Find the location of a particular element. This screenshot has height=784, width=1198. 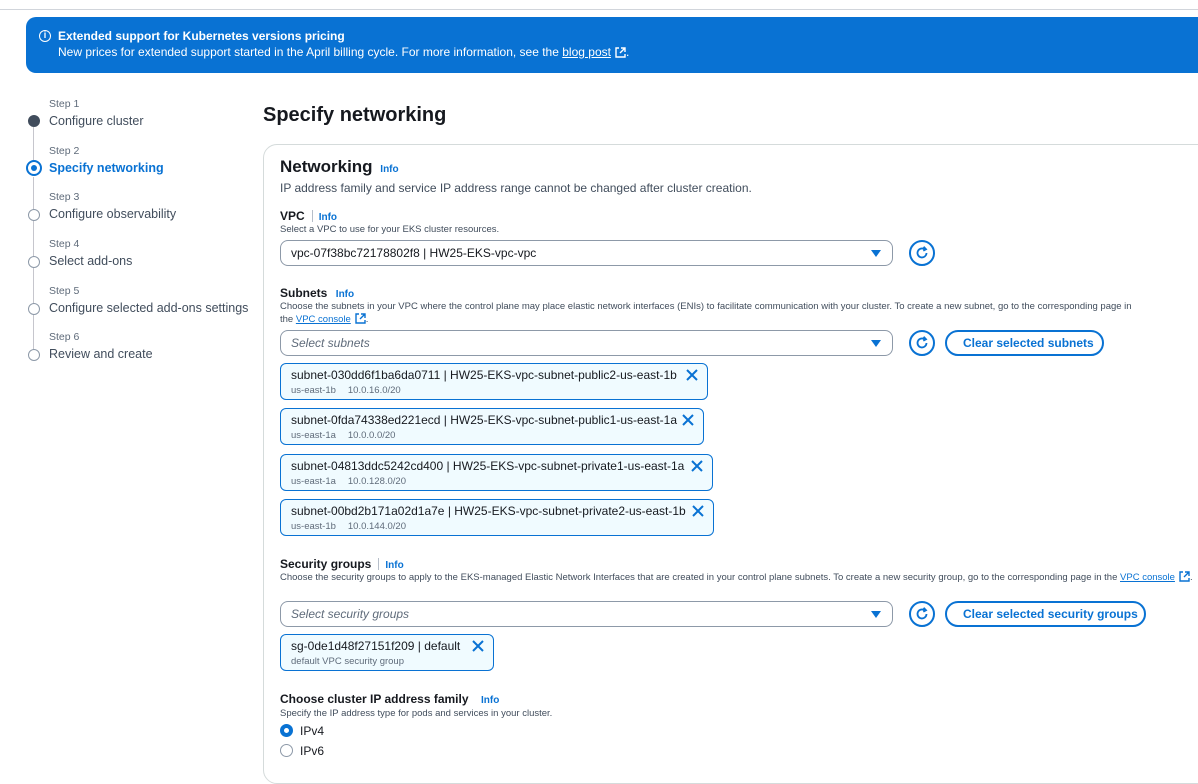

security-groups-vpc-console-link: VPC console is located at coordinates (1147, 577).